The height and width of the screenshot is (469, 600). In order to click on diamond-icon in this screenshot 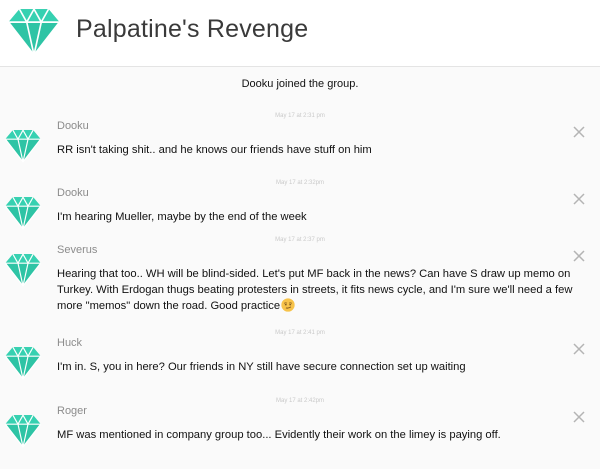, I will do `click(34, 32)`.